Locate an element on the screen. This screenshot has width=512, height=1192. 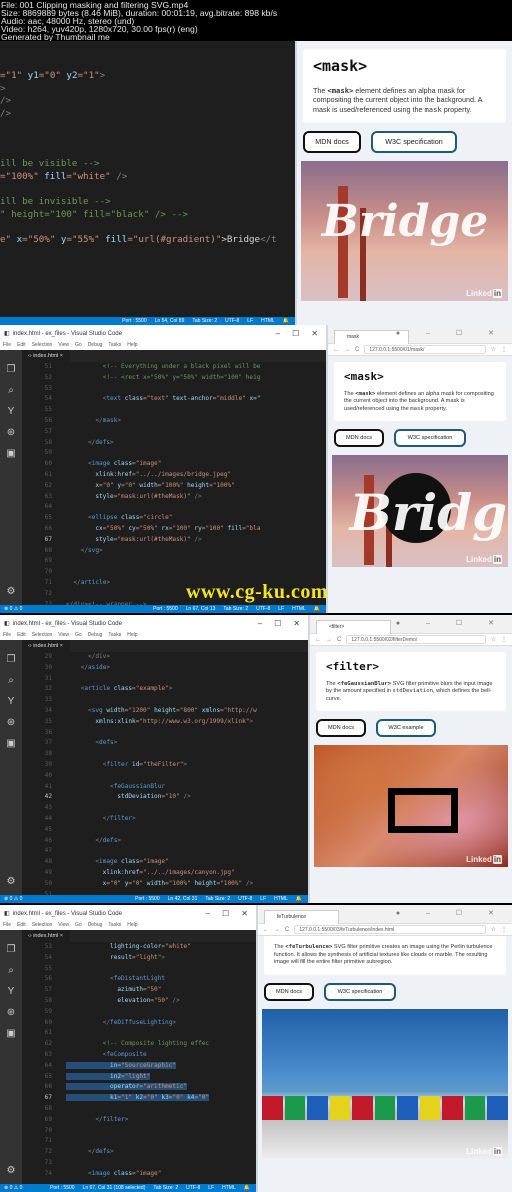
status-item: Ln 67, Col 13 is located at coordinates (201, 609).